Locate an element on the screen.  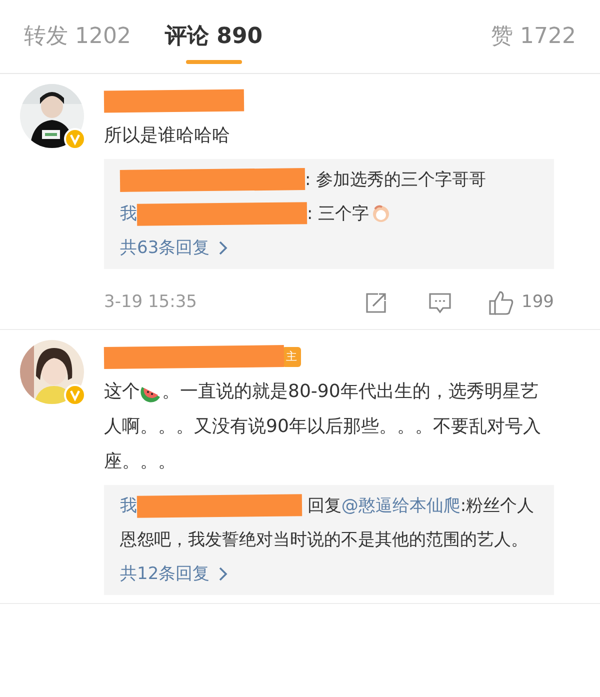
share-icon is located at coordinates (376, 303).